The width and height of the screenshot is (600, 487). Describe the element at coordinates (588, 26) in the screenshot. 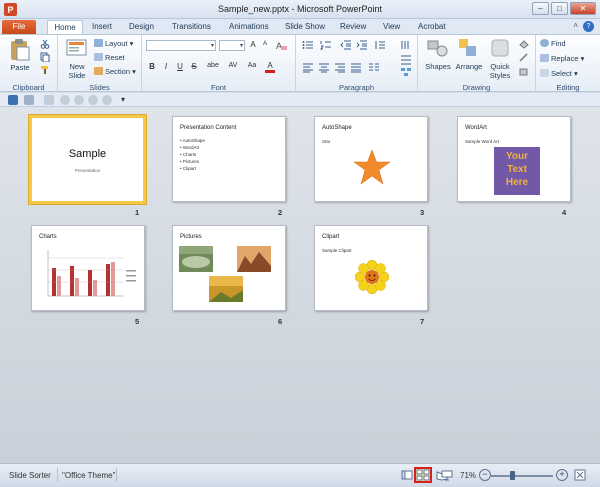

I see `help-icon: ?` at that location.